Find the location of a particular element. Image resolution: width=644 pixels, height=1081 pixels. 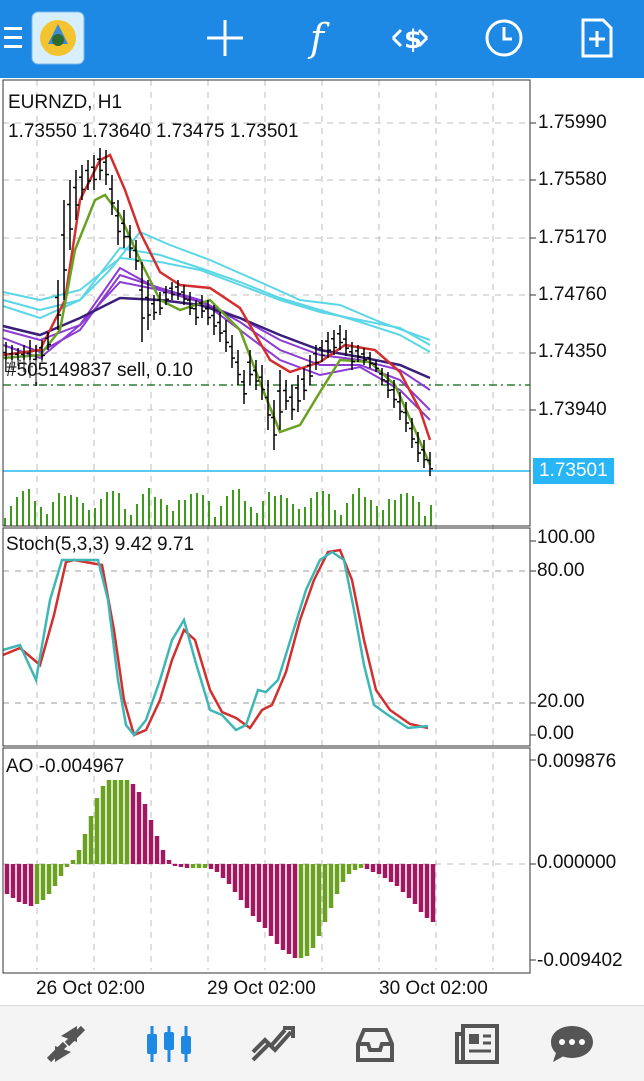

app-logo is located at coordinates (58, 38).